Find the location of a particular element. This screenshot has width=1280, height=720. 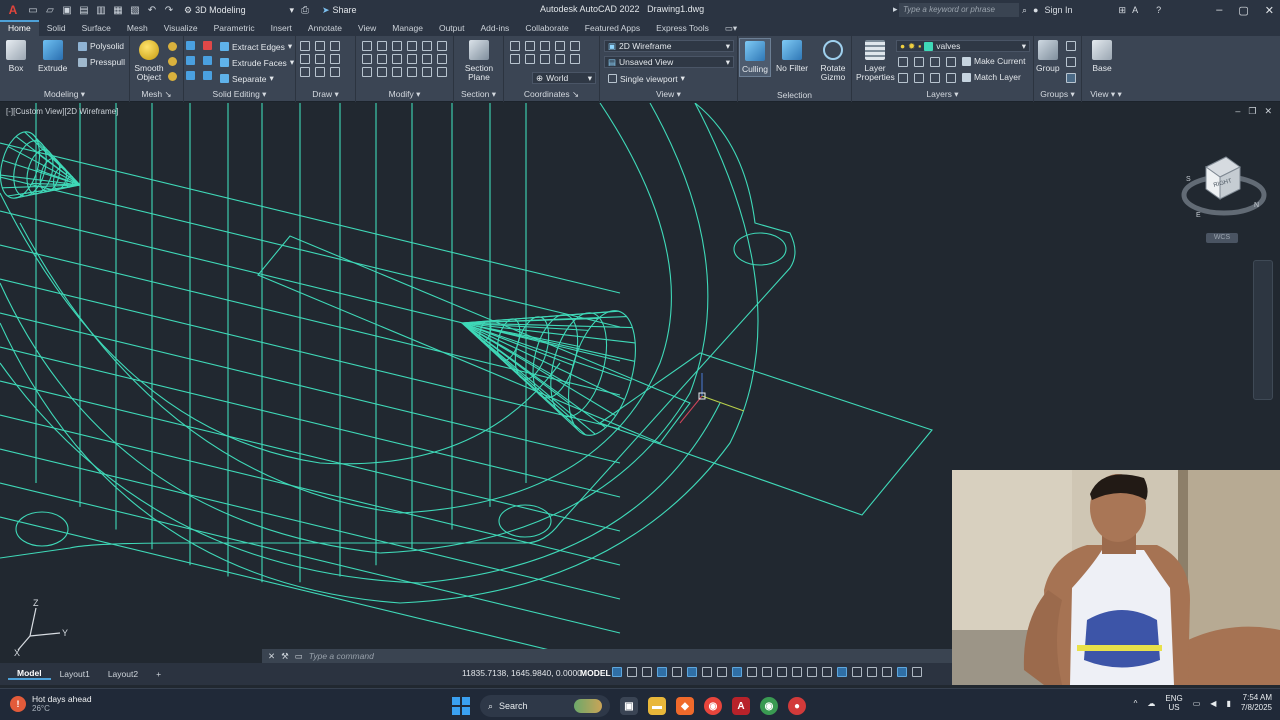

isolate-icon is located at coordinates (857, 672).